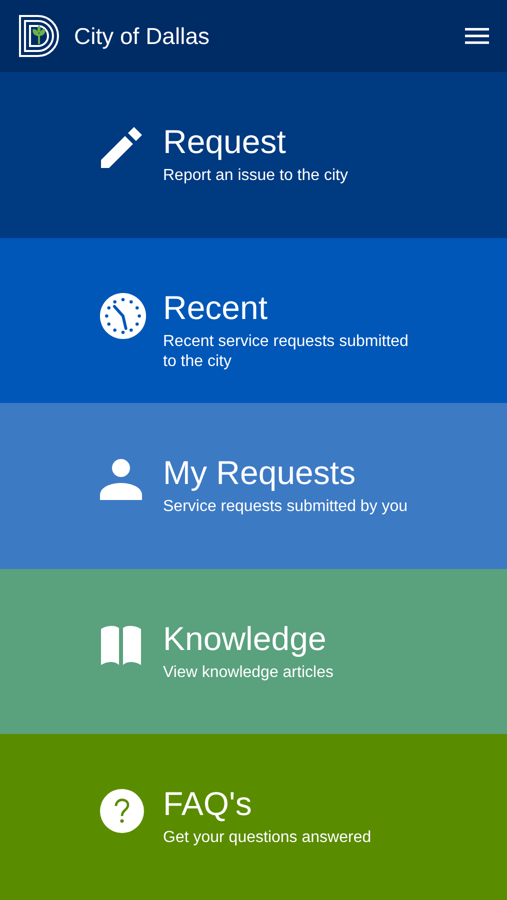  Describe the element at coordinates (248, 672) in the screenshot. I see `tile-subtitle: View knowledge articles` at that location.